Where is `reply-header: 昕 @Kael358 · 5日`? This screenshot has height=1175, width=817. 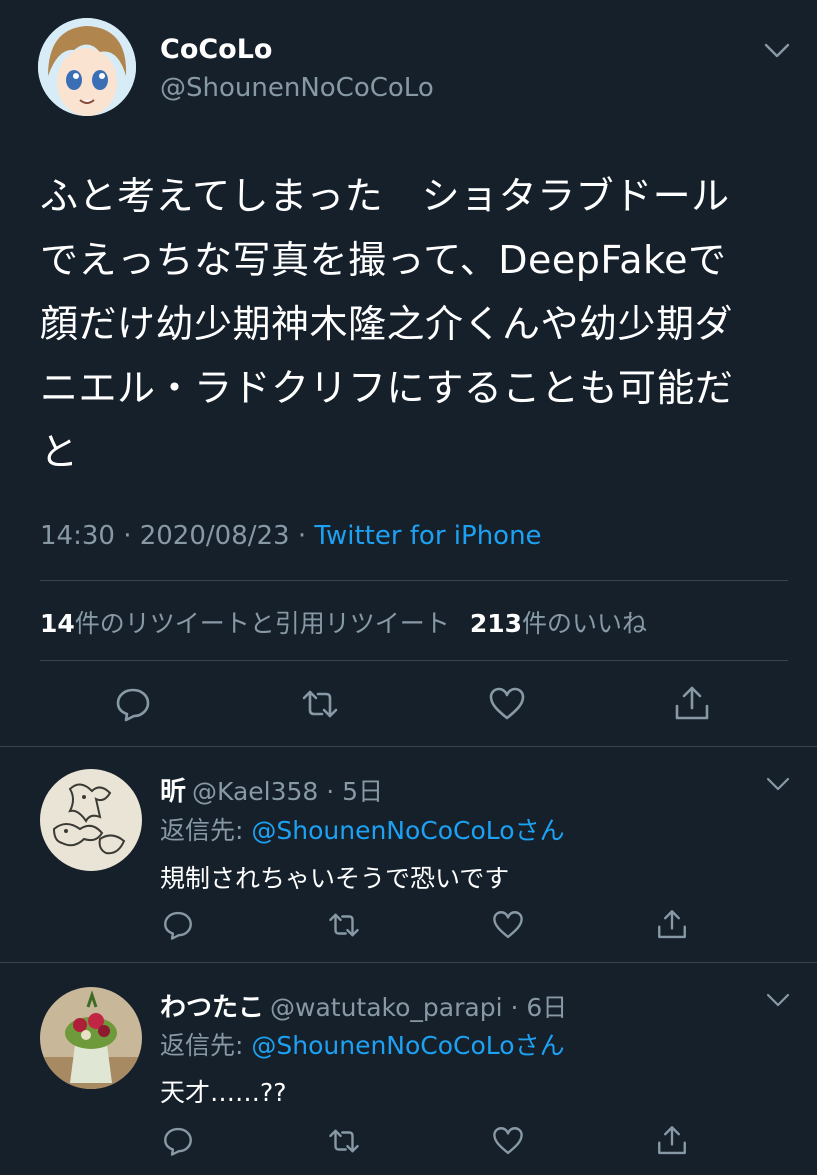 reply-header: 昕 @Kael358 · 5日 is located at coordinates (271, 789).